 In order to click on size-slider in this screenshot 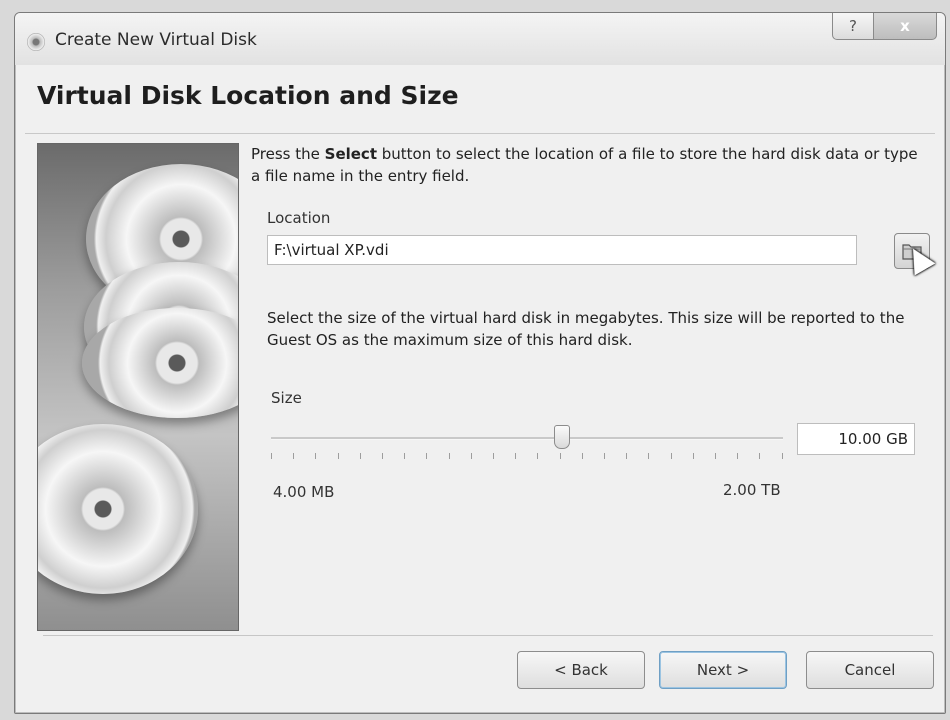, I will do `click(527, 443)`.